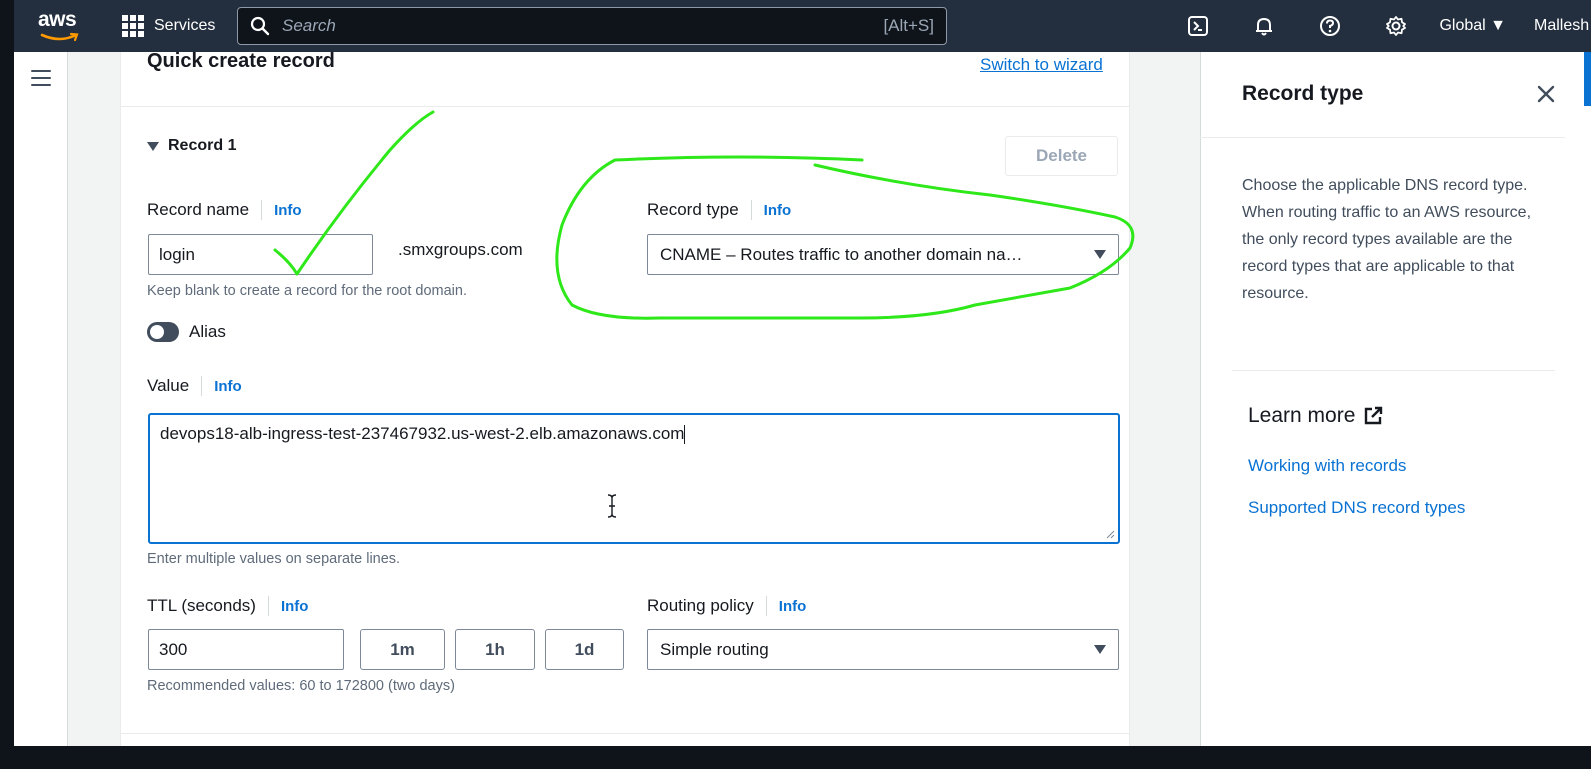 Image resolution: width=1591 pixels, height=769 pixels. Describe the element at coordinates (1374, 415) in the screenshot. I see `external-link-icon` at that location.